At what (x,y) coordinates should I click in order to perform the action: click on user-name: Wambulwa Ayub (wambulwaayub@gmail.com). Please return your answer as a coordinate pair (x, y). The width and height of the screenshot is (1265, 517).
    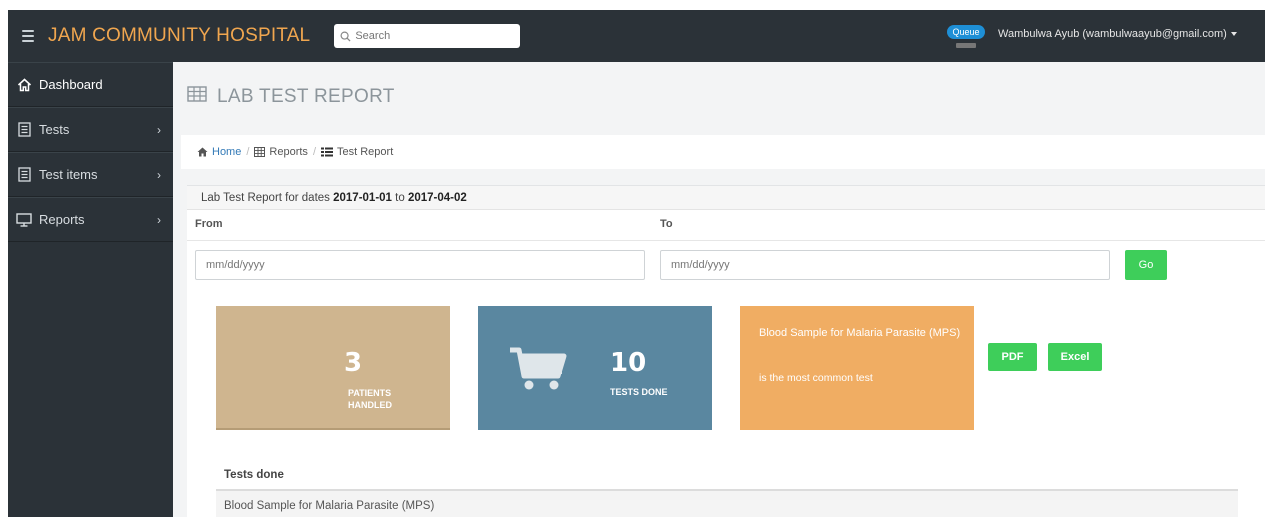
    Looking at the image, I should click on (1112, 34).